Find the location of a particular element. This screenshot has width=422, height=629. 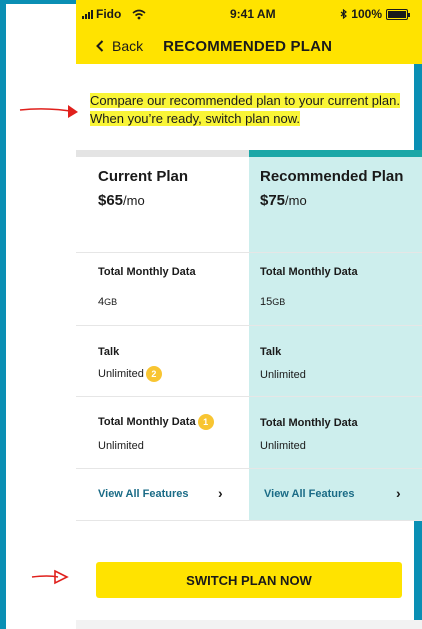

bottom-strip is located at coordinates (249, 624).